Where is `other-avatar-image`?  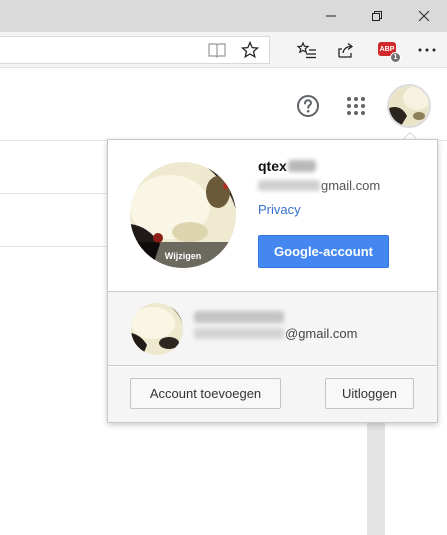 other-avatar-image is located at coordinates (157, 329).